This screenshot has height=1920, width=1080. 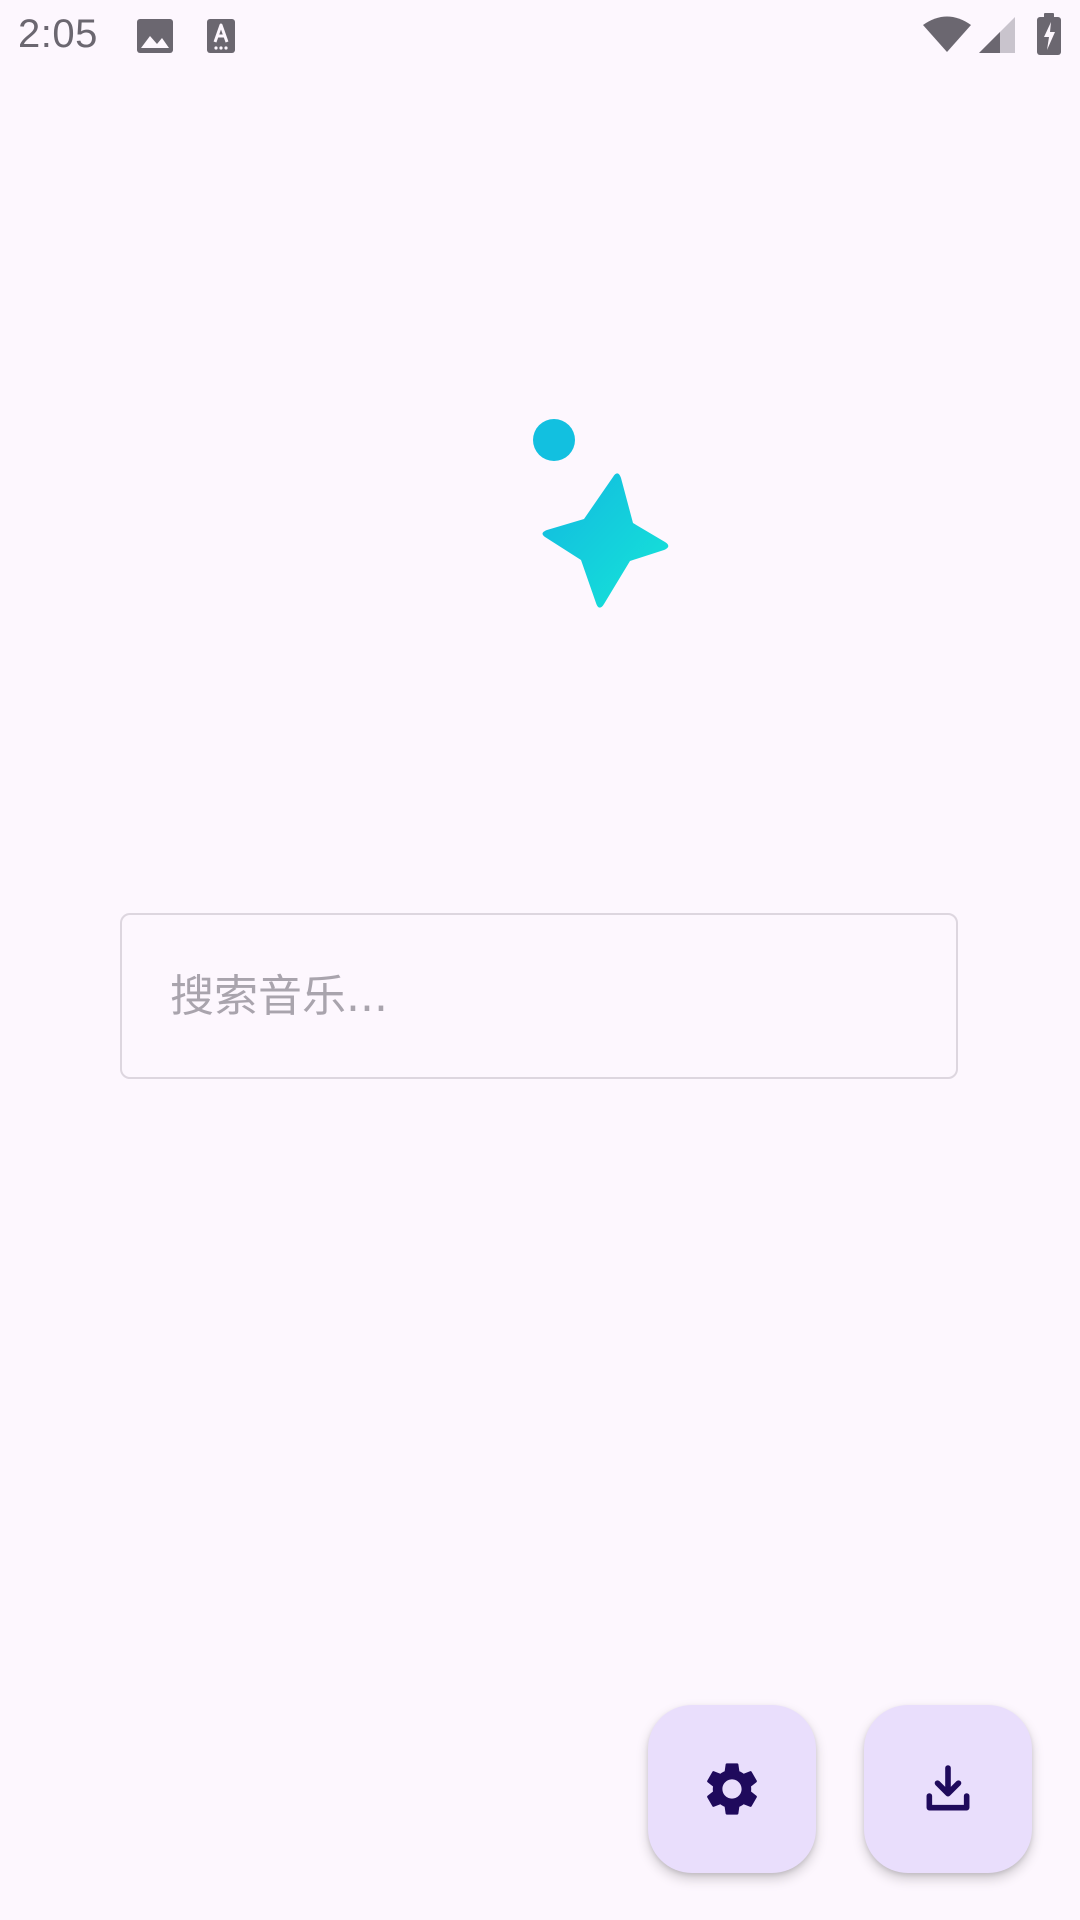 I want to click on sparkle-icon, so click(x=601, y=513).